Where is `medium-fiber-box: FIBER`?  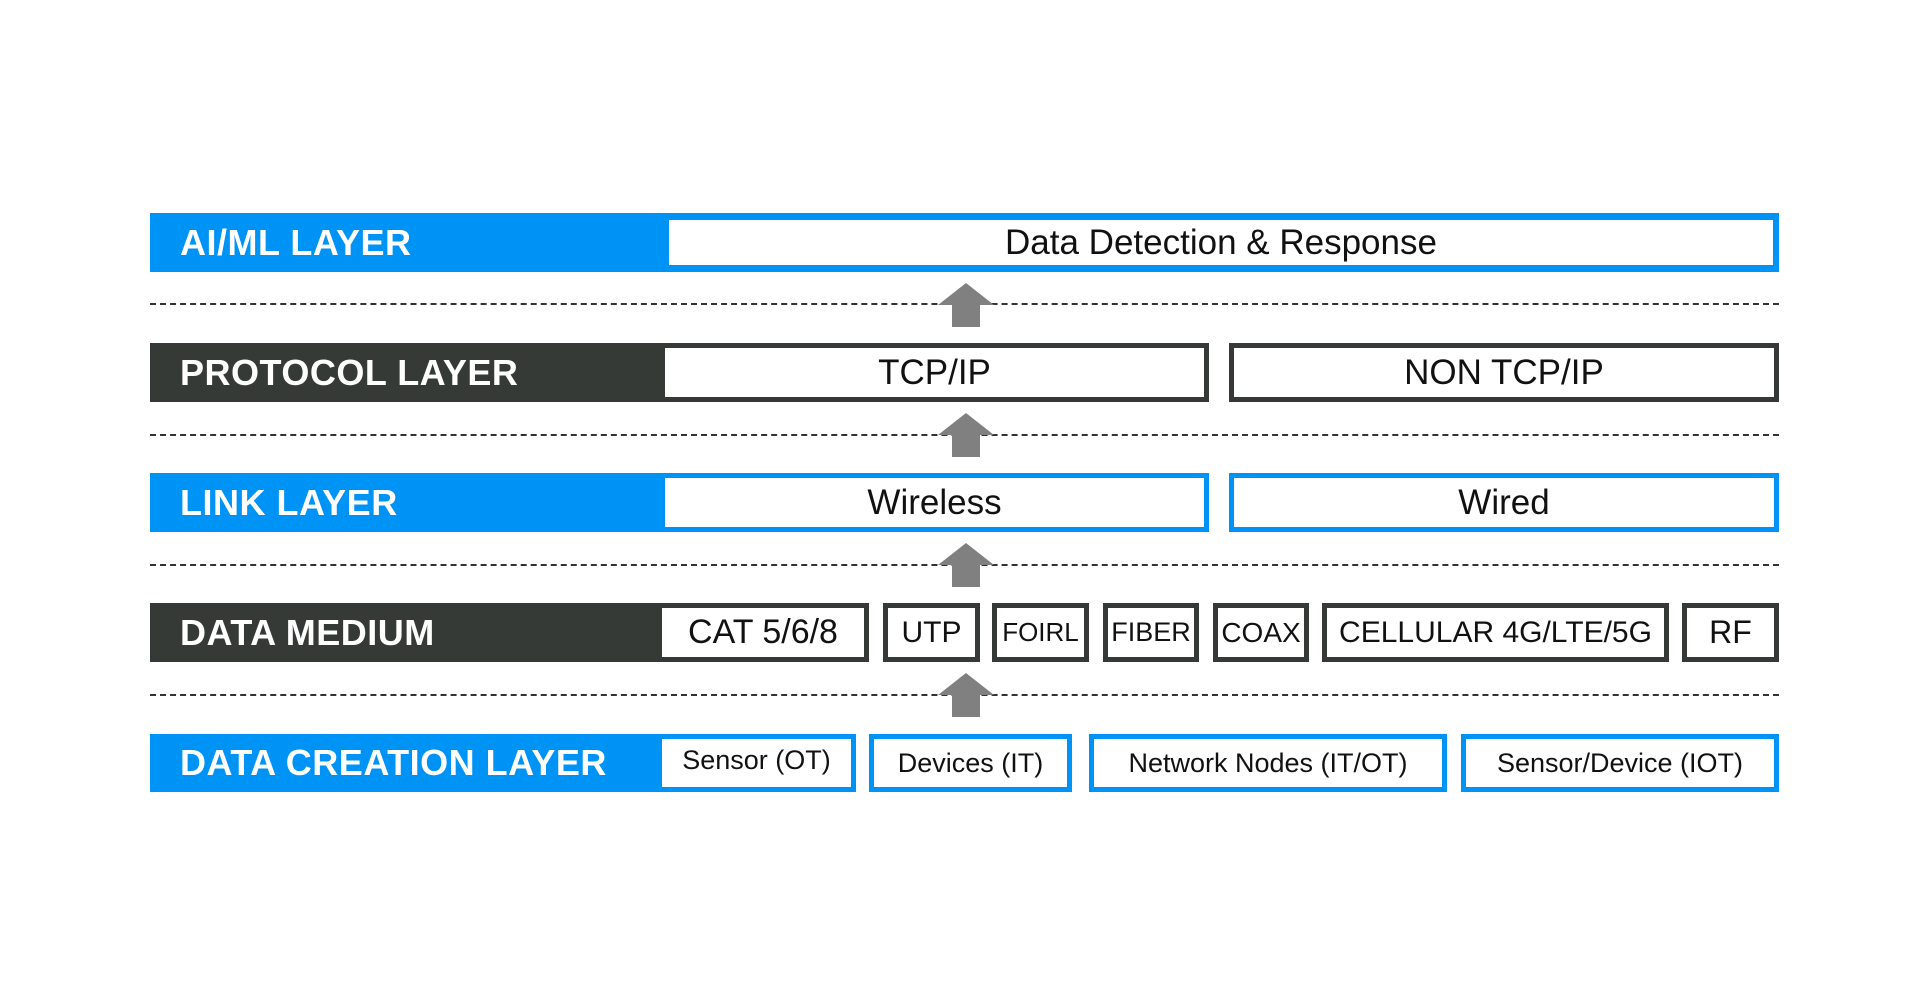 medium-fiber-box: FIBER is located at coordinates (1151, 632).